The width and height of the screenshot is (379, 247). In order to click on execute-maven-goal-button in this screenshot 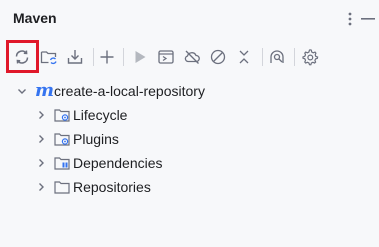, I will do `click(166, 57)`.